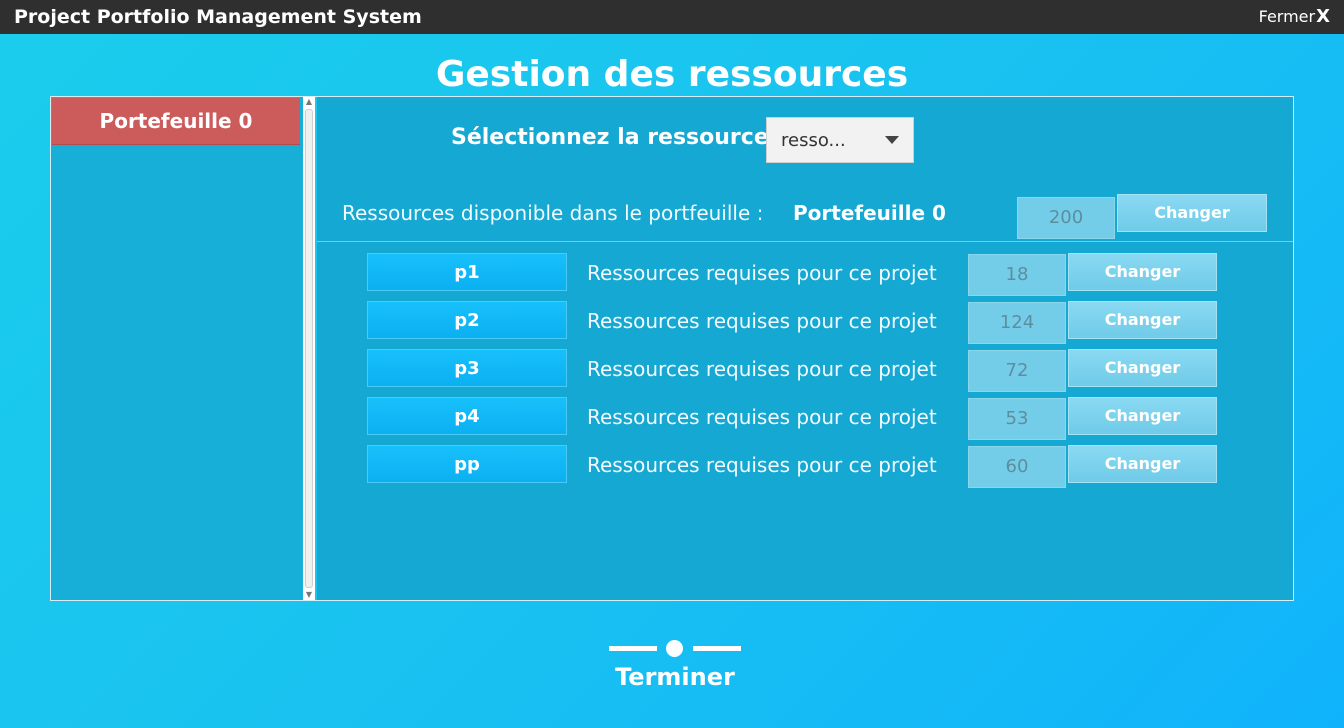 Image resolution: width=1344 pixels, height=728 pixels. Describe the element at coordinates (1287, 16) in the screenshot. I see `close-label: Fermer` at that location.